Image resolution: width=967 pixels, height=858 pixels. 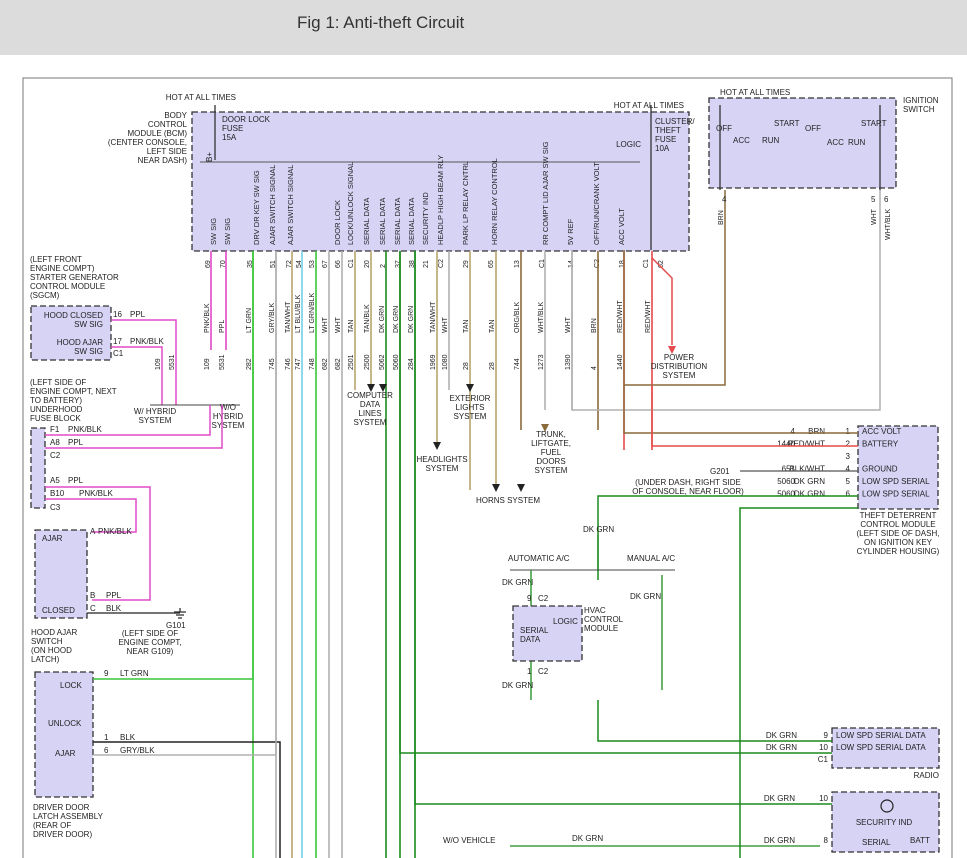 I want to click on computer-data-label: LINES, so click(x=369, y=413).